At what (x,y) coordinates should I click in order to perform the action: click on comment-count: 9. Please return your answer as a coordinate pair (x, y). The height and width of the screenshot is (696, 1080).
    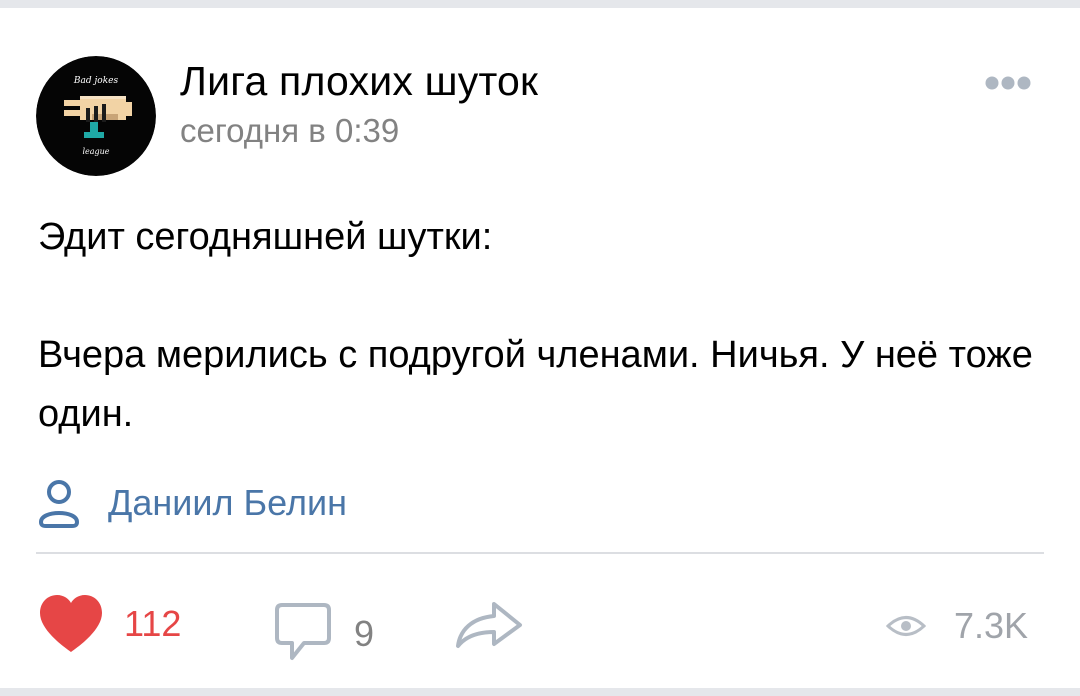
    Looking at the image, I should click on (364, 633).